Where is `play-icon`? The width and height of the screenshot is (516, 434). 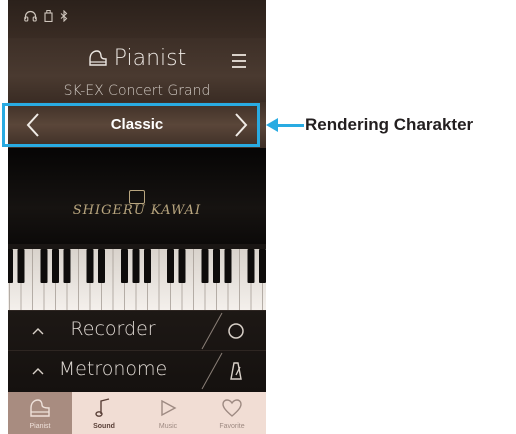 play-icon is located at coordinates (169, 408).